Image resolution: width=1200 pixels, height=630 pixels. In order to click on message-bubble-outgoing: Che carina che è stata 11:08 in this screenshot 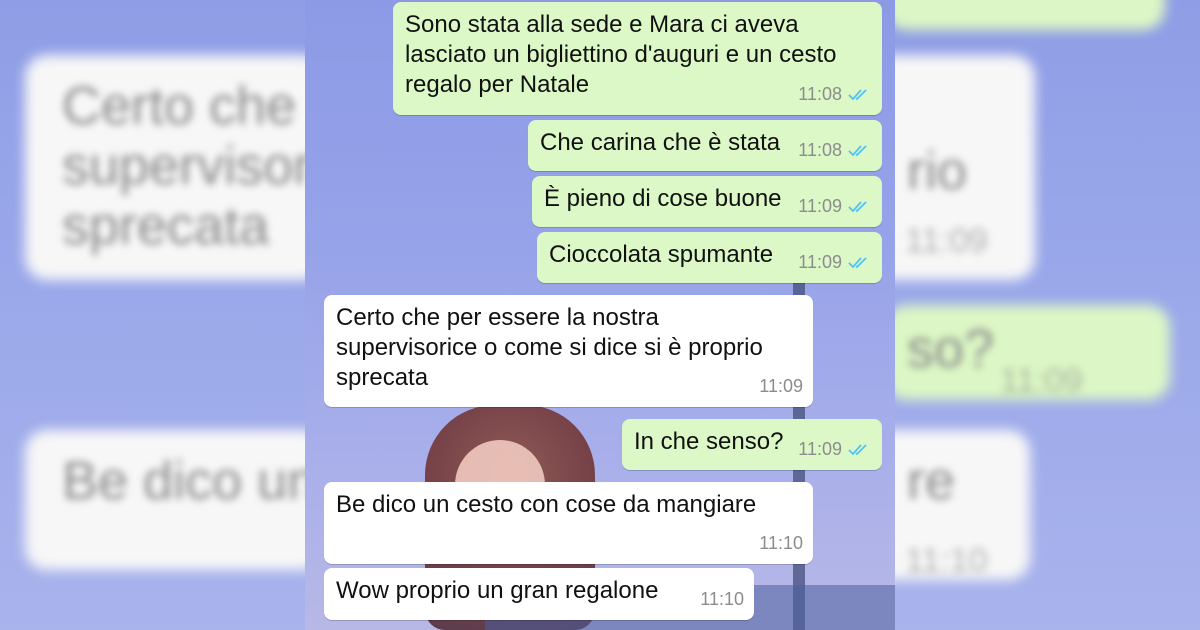, I will do `click(705, 145)`.